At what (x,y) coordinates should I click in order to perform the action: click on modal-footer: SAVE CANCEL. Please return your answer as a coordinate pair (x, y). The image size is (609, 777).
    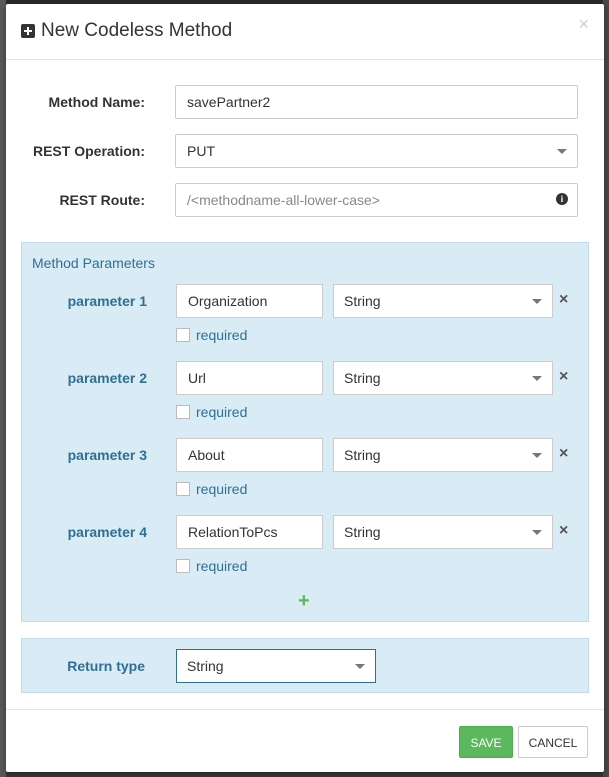
    Looking at the image, I should click on (305, 740).